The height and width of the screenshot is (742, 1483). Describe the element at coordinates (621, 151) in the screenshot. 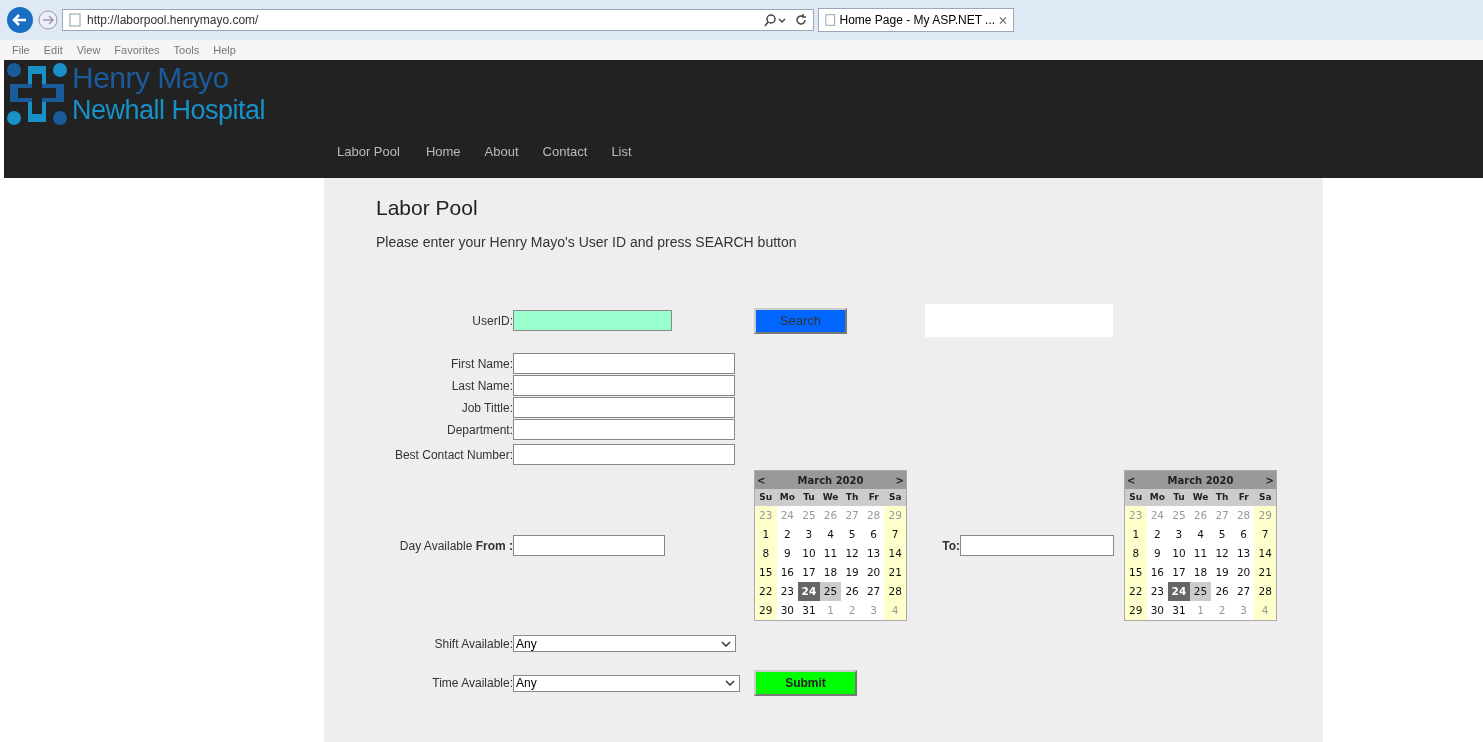

I see `nav-link: List` at that location.